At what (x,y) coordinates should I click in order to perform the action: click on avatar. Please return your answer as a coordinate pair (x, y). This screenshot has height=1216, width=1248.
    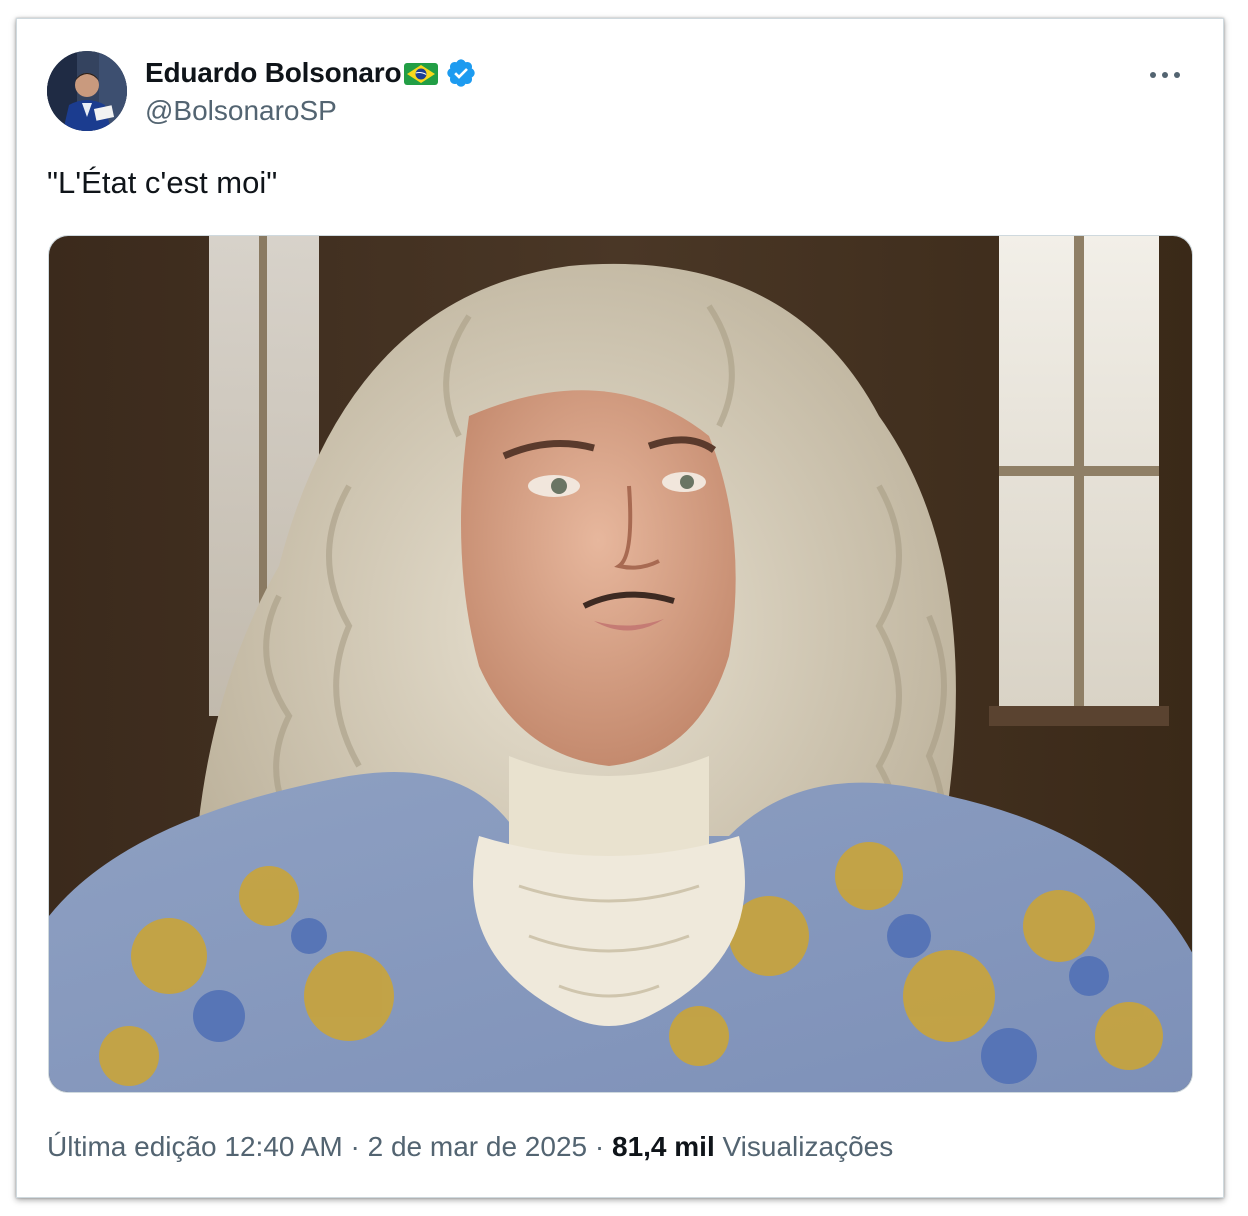
    Looking at the image, I should click on (87, 91).